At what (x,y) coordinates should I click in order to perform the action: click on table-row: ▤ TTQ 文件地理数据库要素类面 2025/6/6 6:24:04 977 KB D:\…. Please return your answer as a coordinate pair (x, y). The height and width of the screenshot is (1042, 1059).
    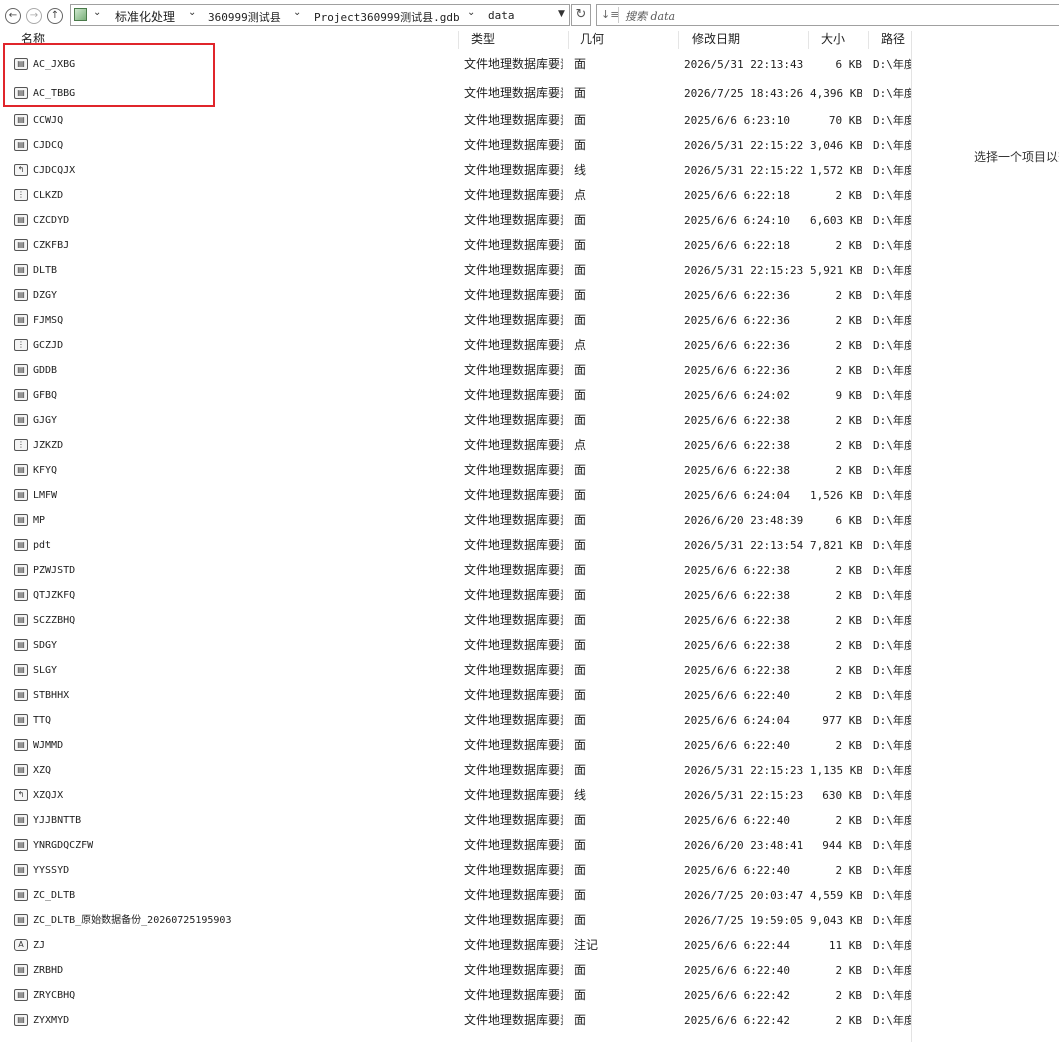
    Looking at the image, I should click on (455, 720).